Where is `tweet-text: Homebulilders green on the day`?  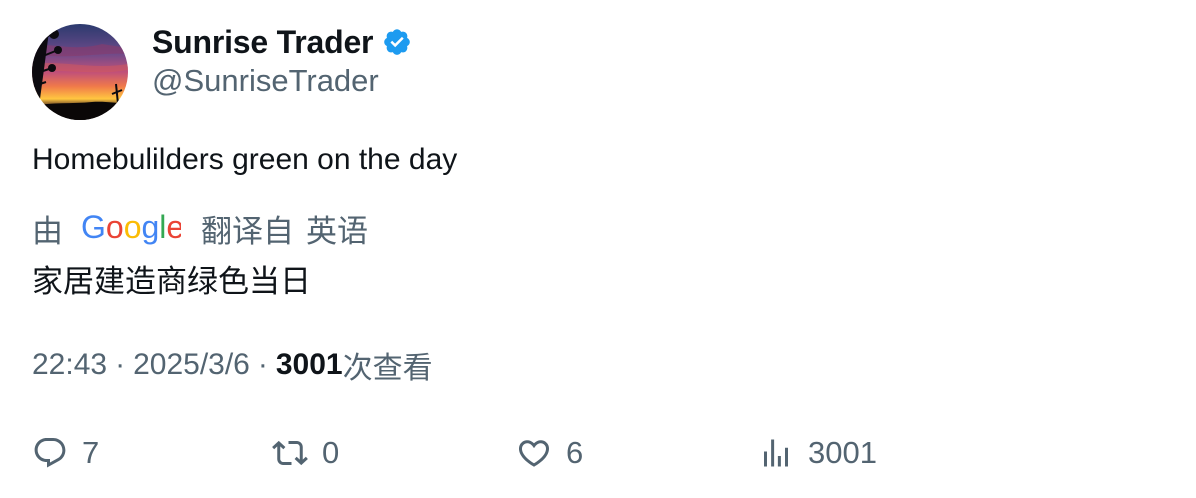
tweet-text: Homebulilders green on the day is located at coordinates (245, 159).